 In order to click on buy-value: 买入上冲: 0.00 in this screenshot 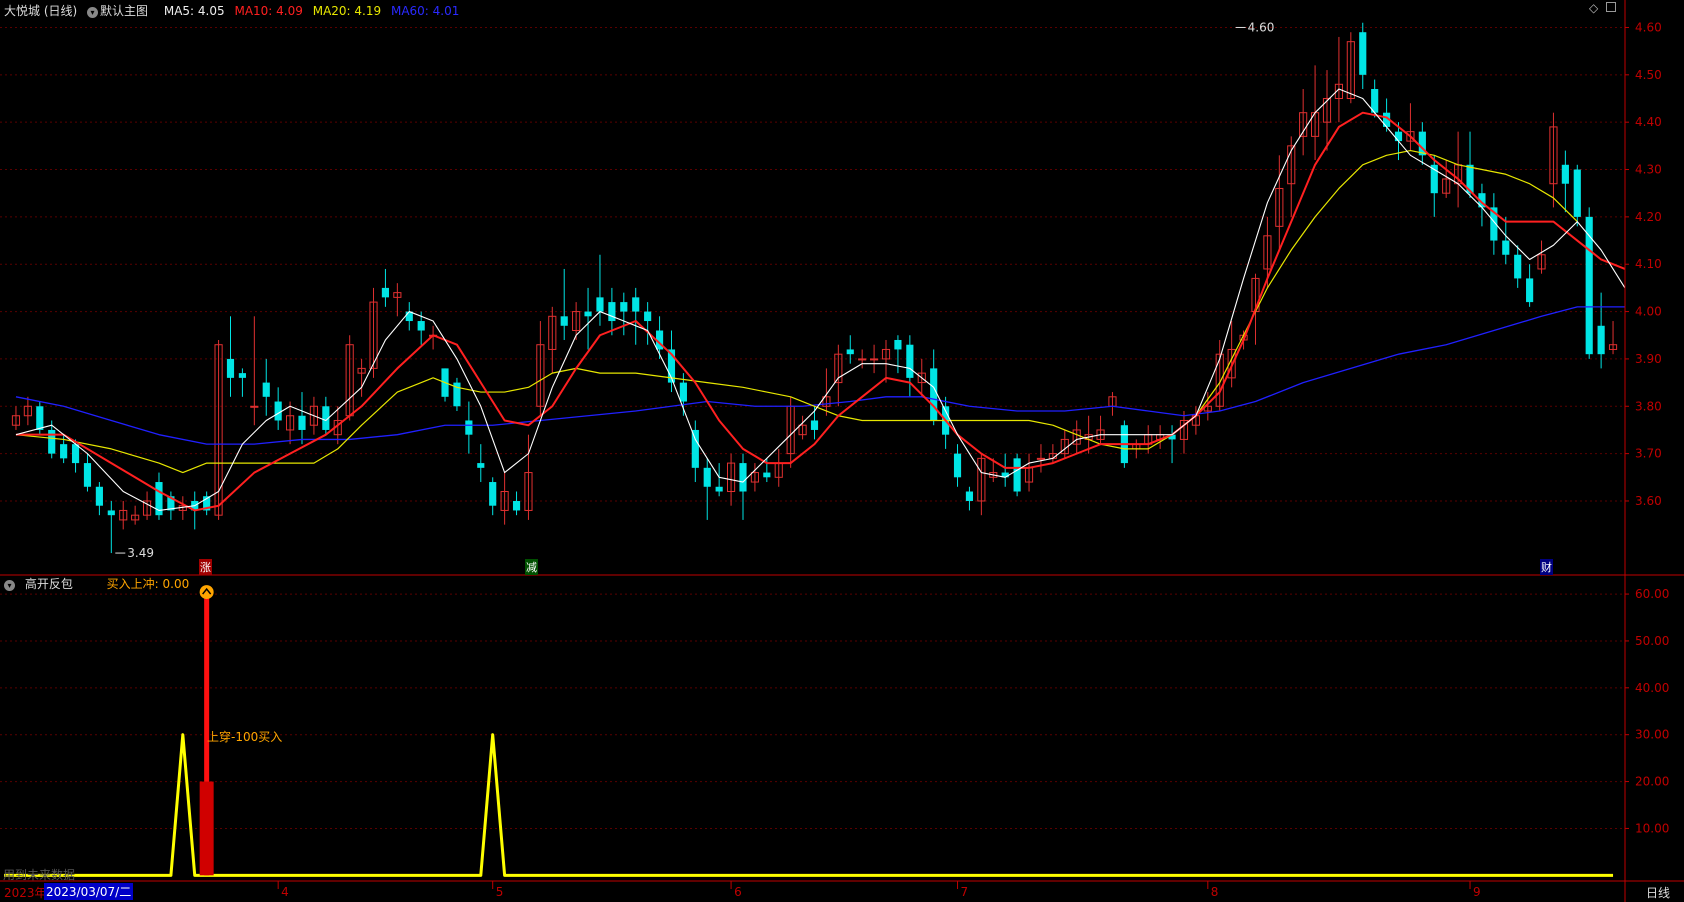, I will do `click(148, 584)`.